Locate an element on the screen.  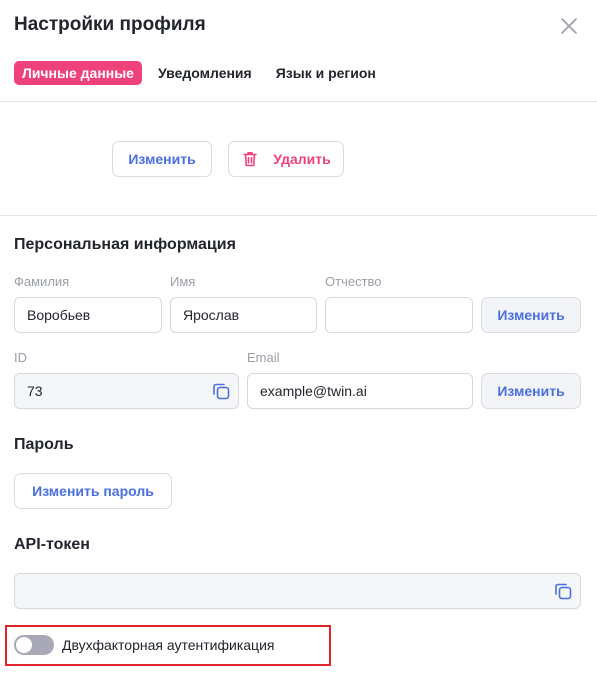
close-icon is located at coordinates (569, 26).